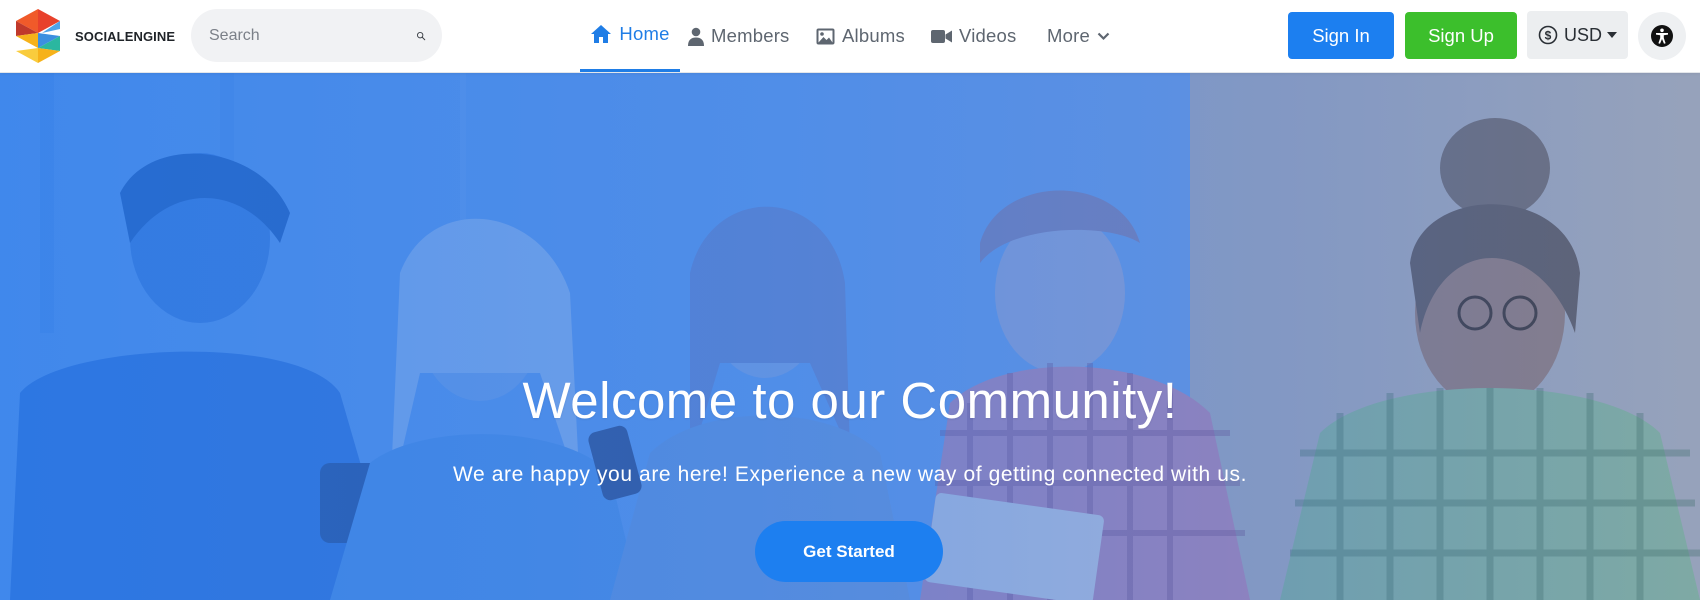  I want to click on nav-item-albums: Albums, so click(860, 36).